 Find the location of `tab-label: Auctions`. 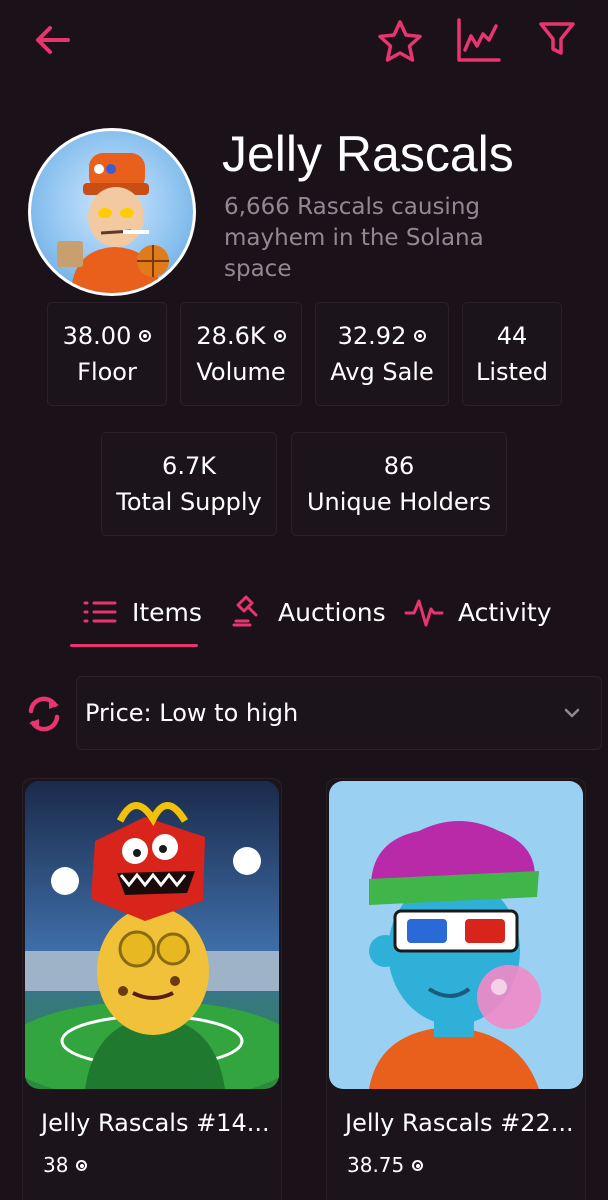

tab-label: Auctions is located at coordinates (332, 612).